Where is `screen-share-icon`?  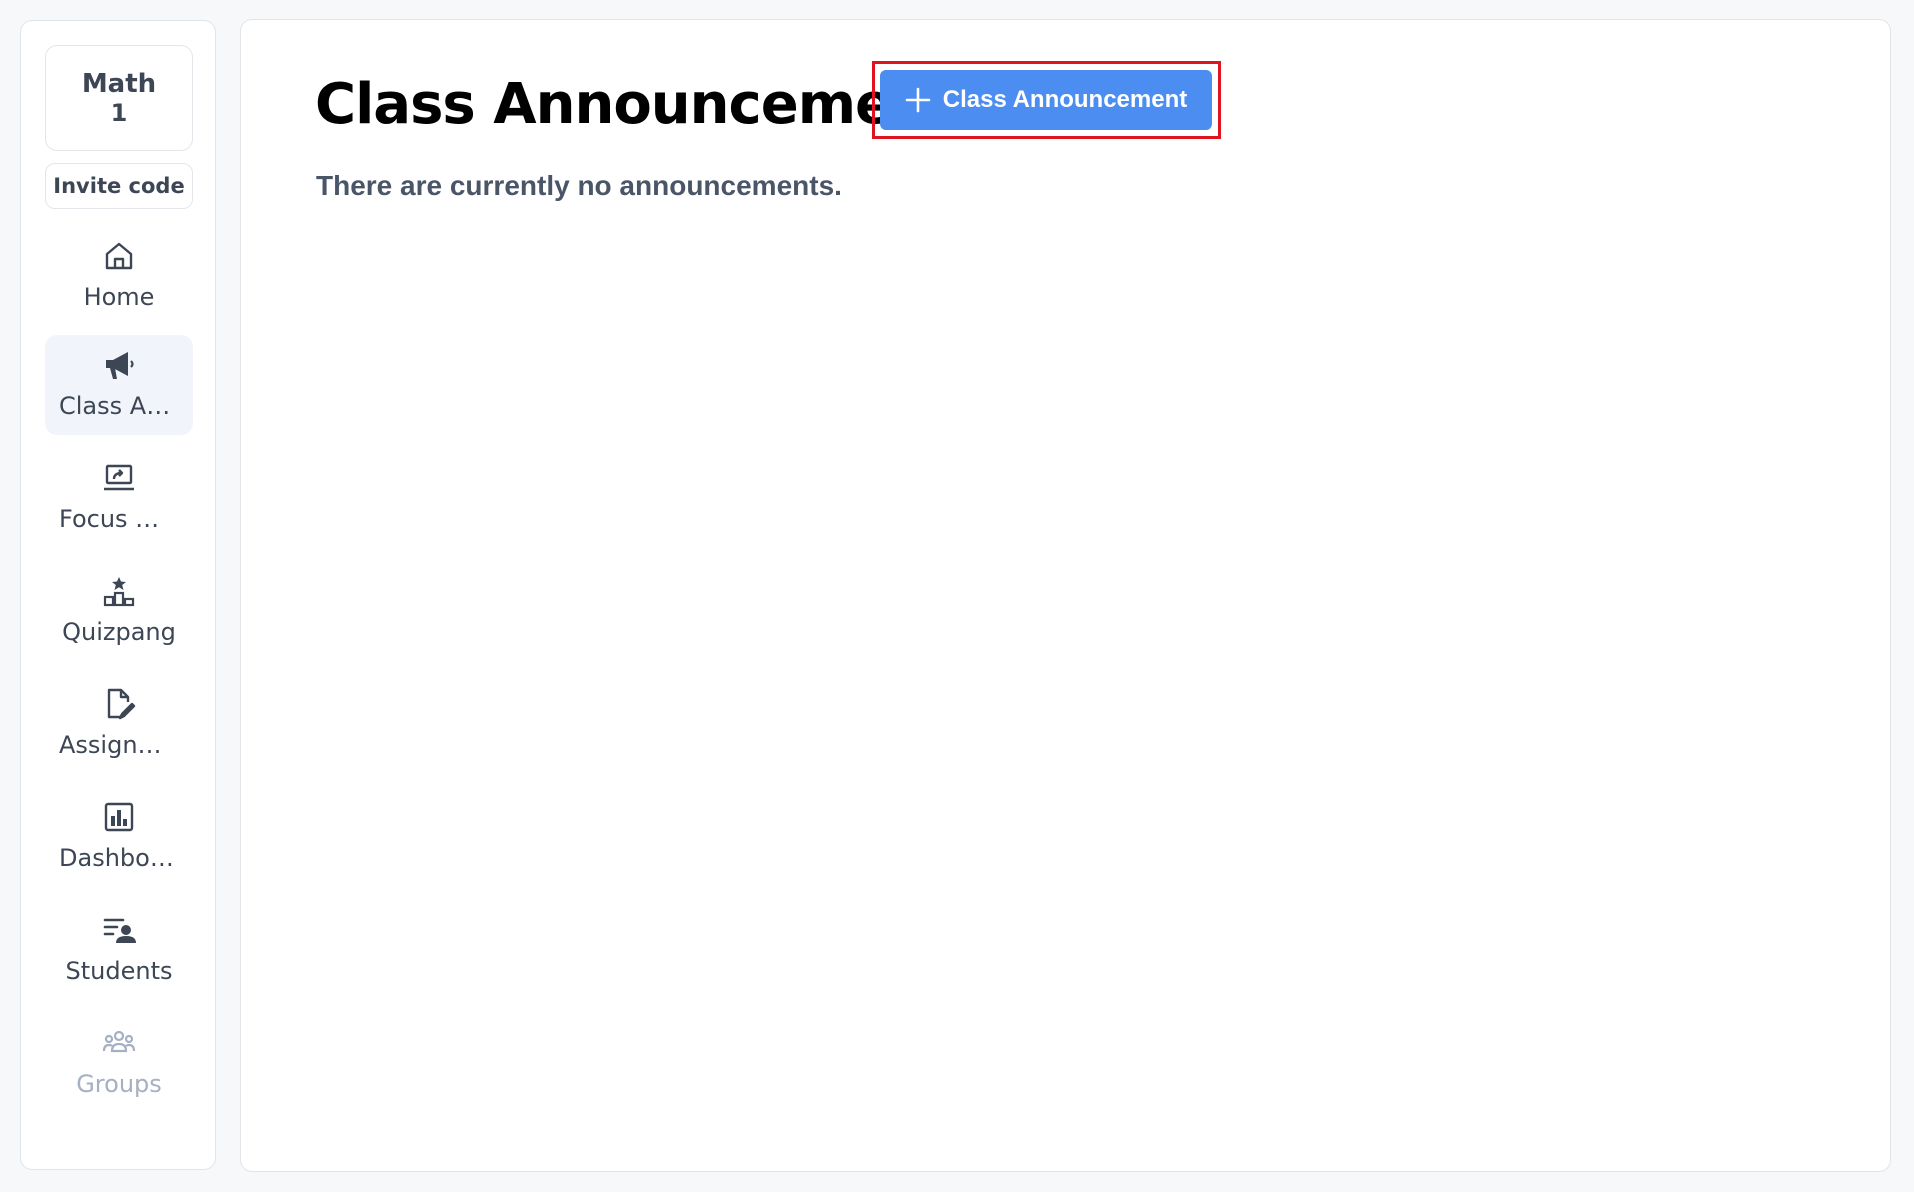
screen-share-icon is located at coordinates (119, 477).